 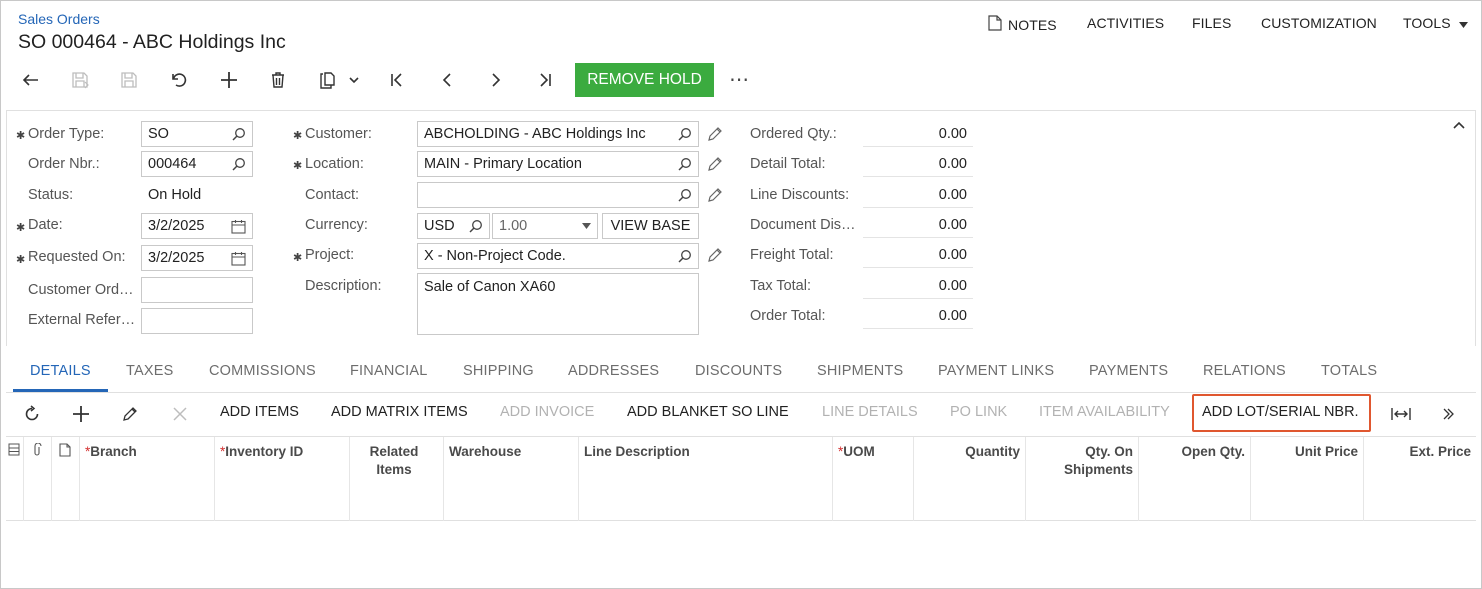 I want to click on notes-column, so click(x=66, y=479).